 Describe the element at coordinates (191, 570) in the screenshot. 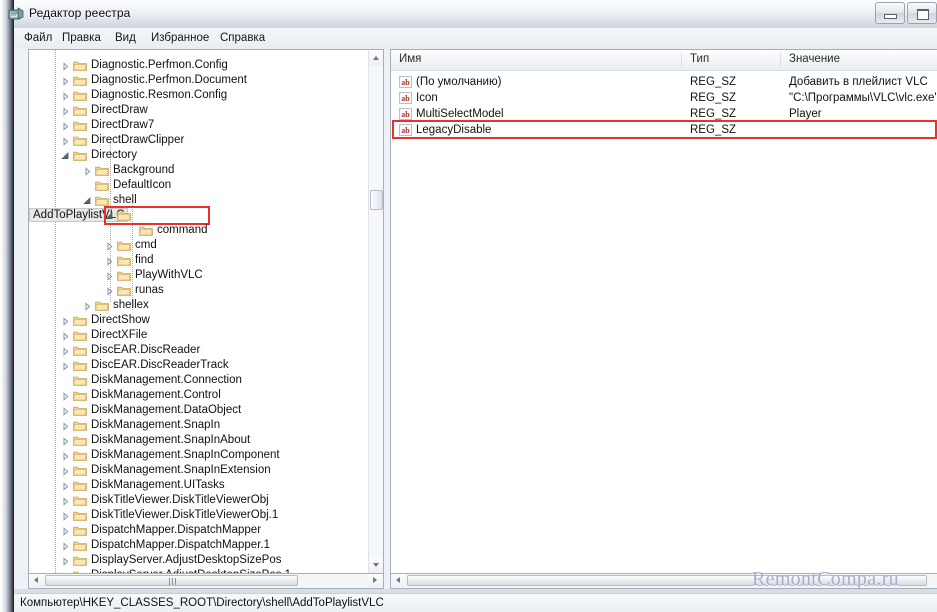

I see `tree-node-label: DisplayServer.AdjustDesktopSizePos.1` at that location.